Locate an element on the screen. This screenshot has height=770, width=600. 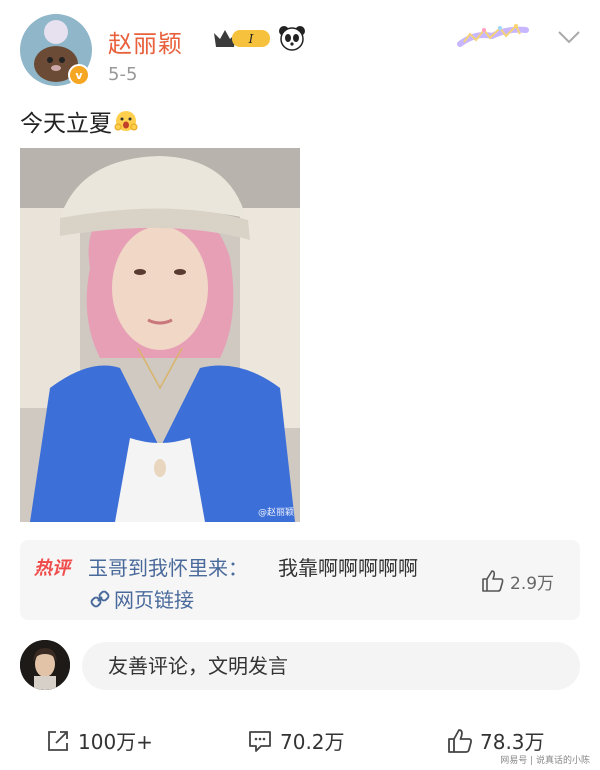
share-count: 100万+ is located at coordinates (115, 742).